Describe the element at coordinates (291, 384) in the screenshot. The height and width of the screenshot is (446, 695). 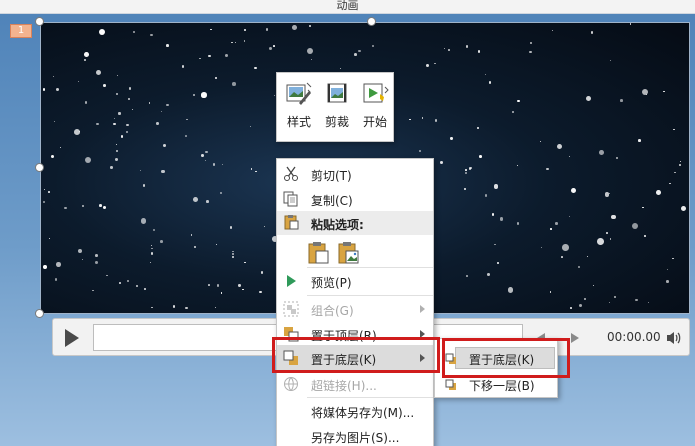
I see `hyperlink-icon` at that location.